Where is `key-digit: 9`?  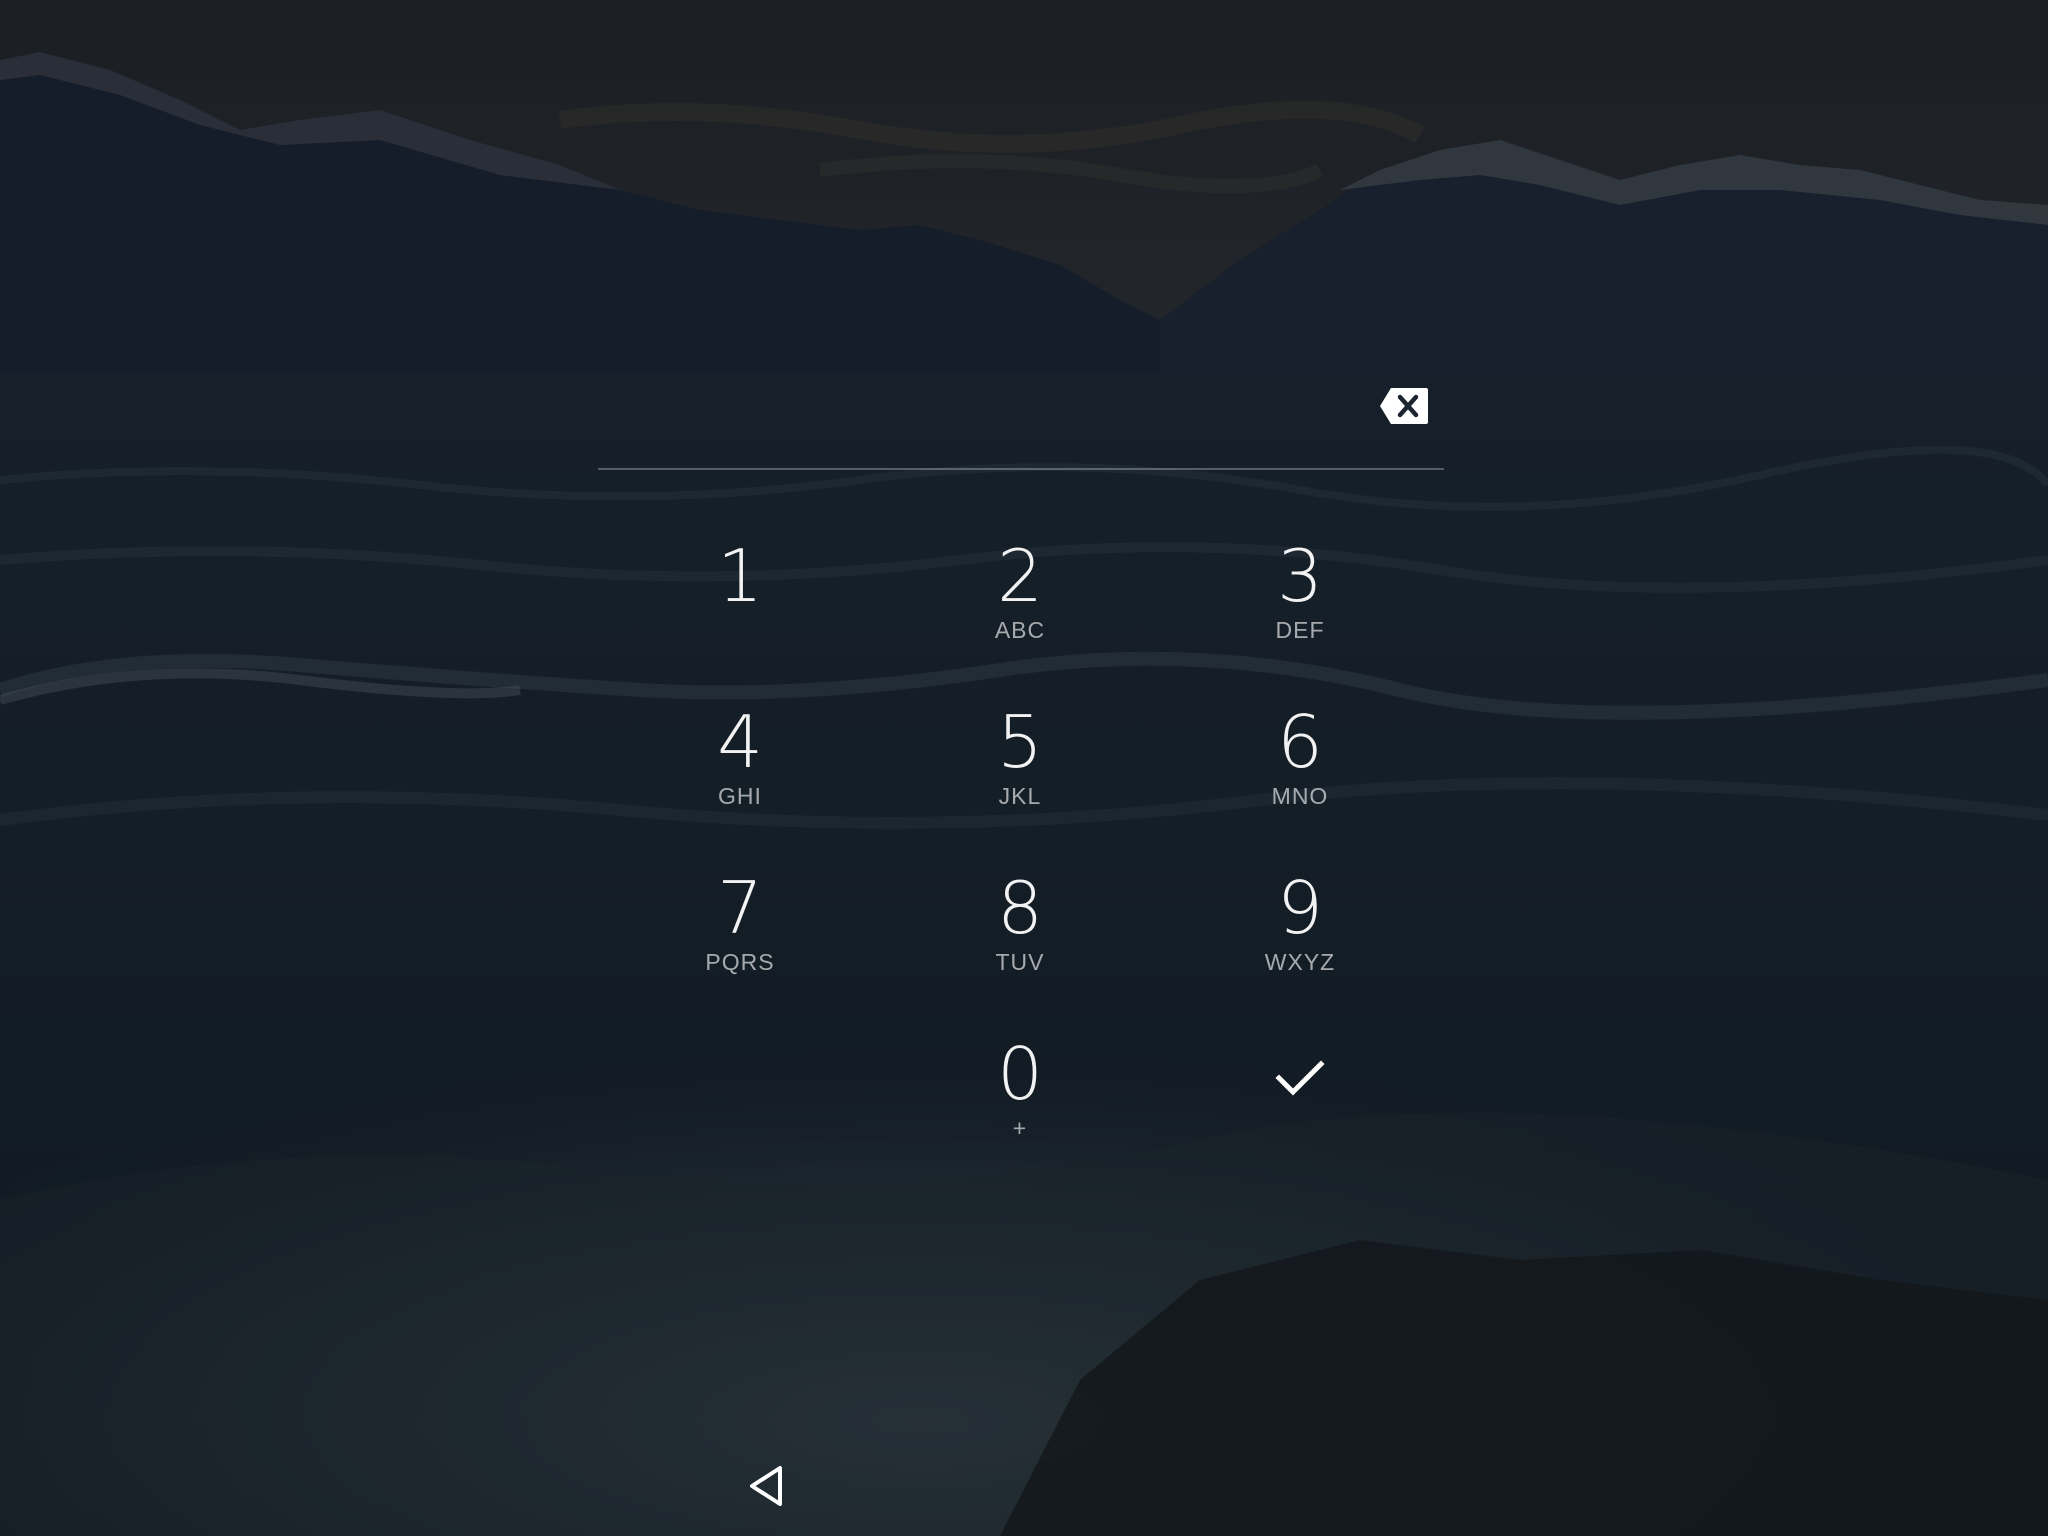
key-digit: 9 is located at coordinates (1300, 908).